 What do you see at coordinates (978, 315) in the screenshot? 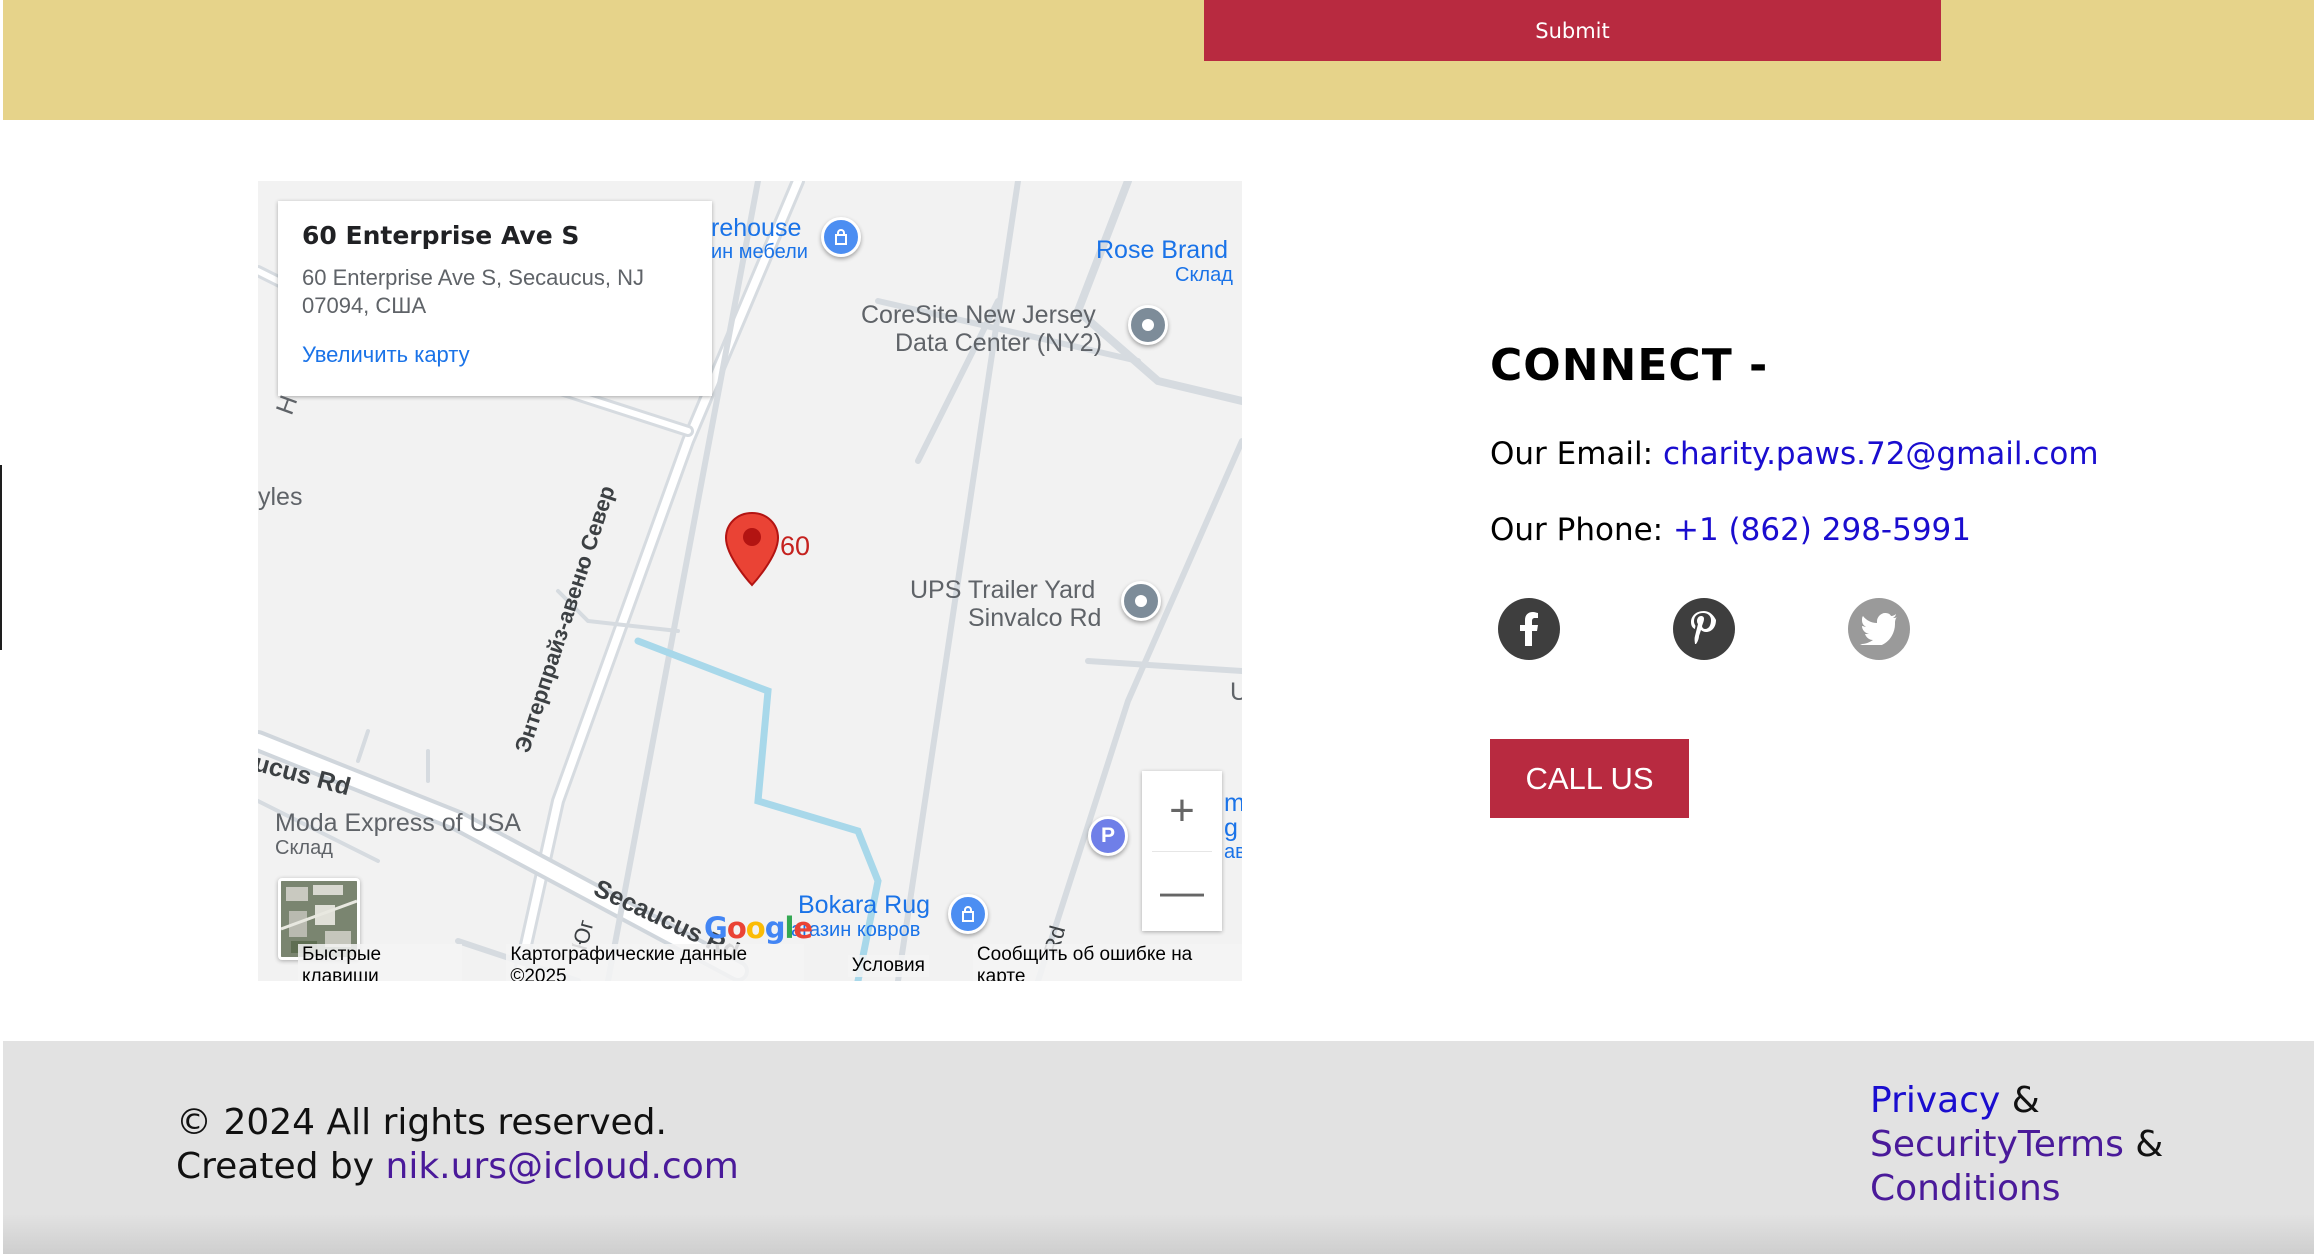
I see `poi-coresite-label-1: CoreSite New Jersey` at bounding box center [978, 315].